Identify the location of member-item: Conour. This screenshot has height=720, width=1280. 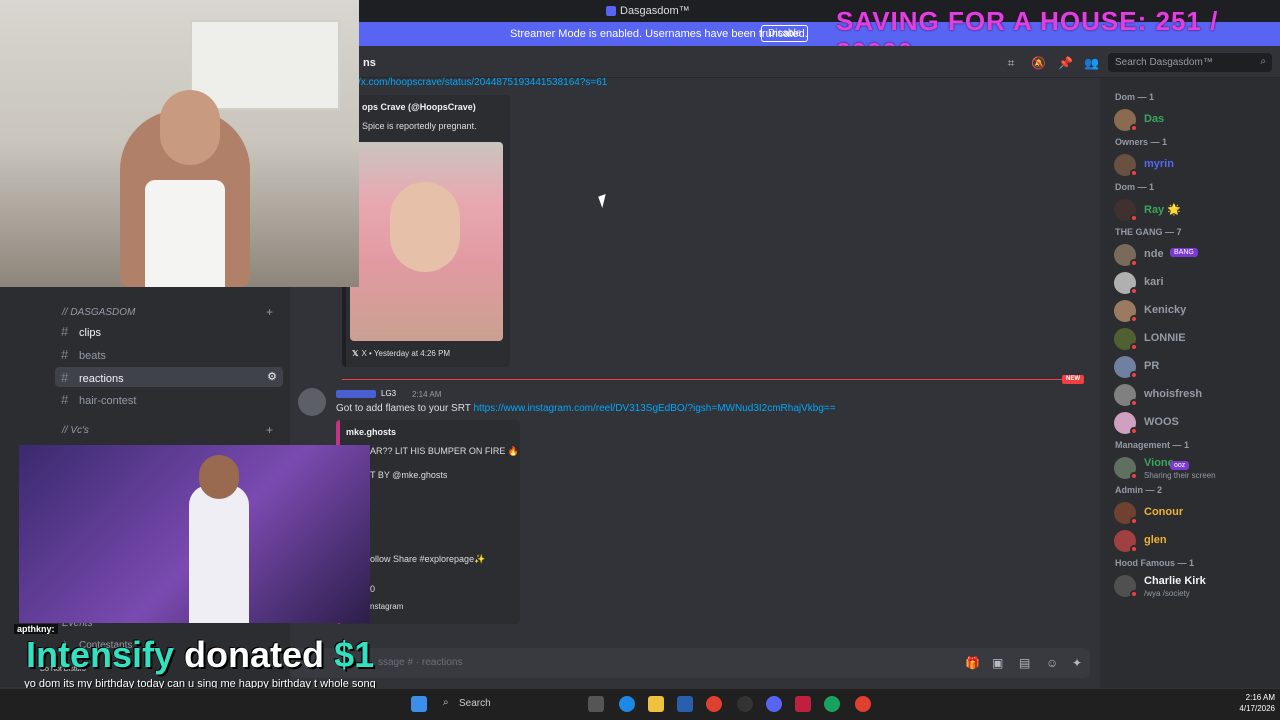
(1194, 513).